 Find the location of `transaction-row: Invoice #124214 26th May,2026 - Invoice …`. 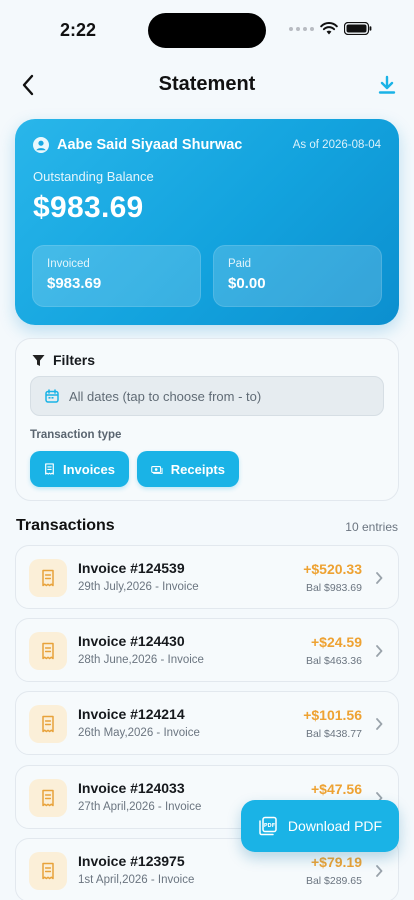

transaction-row: Invoice #124214 26th May,2026 - Invoice … is located at coordinates (207, 723).